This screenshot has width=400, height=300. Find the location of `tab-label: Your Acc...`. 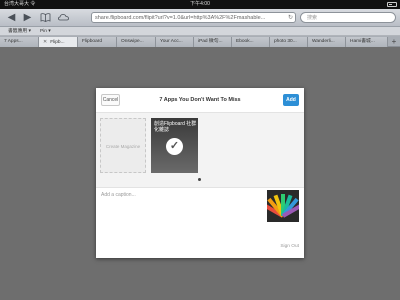

tab-label: Your Acc... is located at coordinates (171, 41).